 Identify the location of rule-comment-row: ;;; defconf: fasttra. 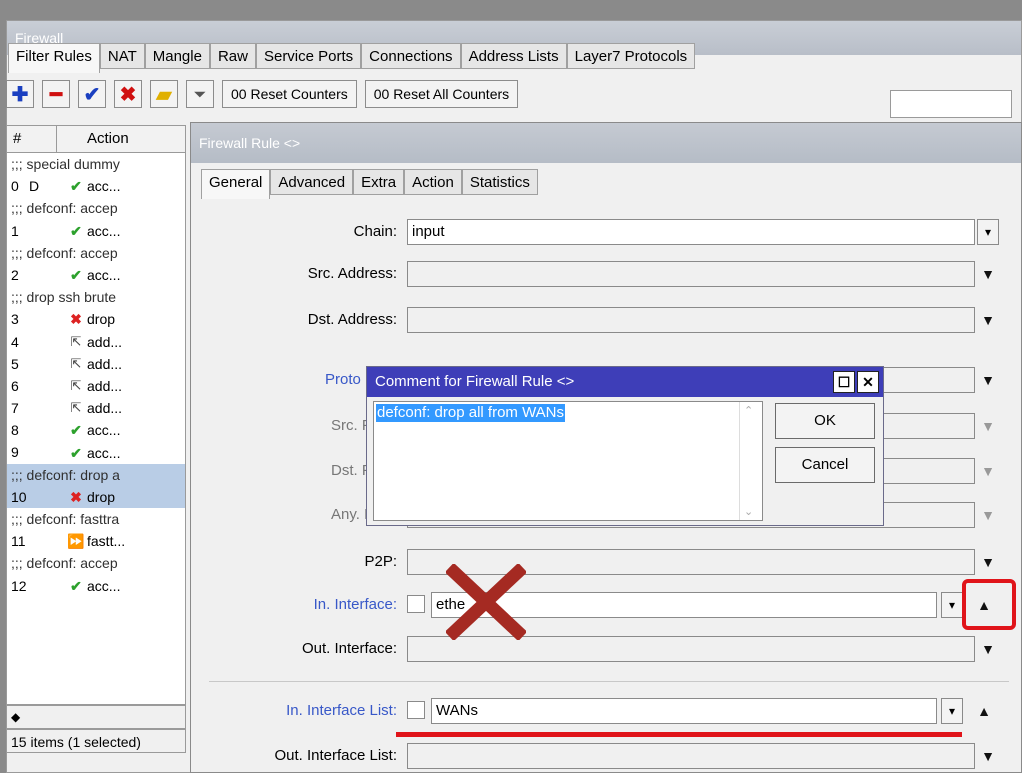
(96, 519).